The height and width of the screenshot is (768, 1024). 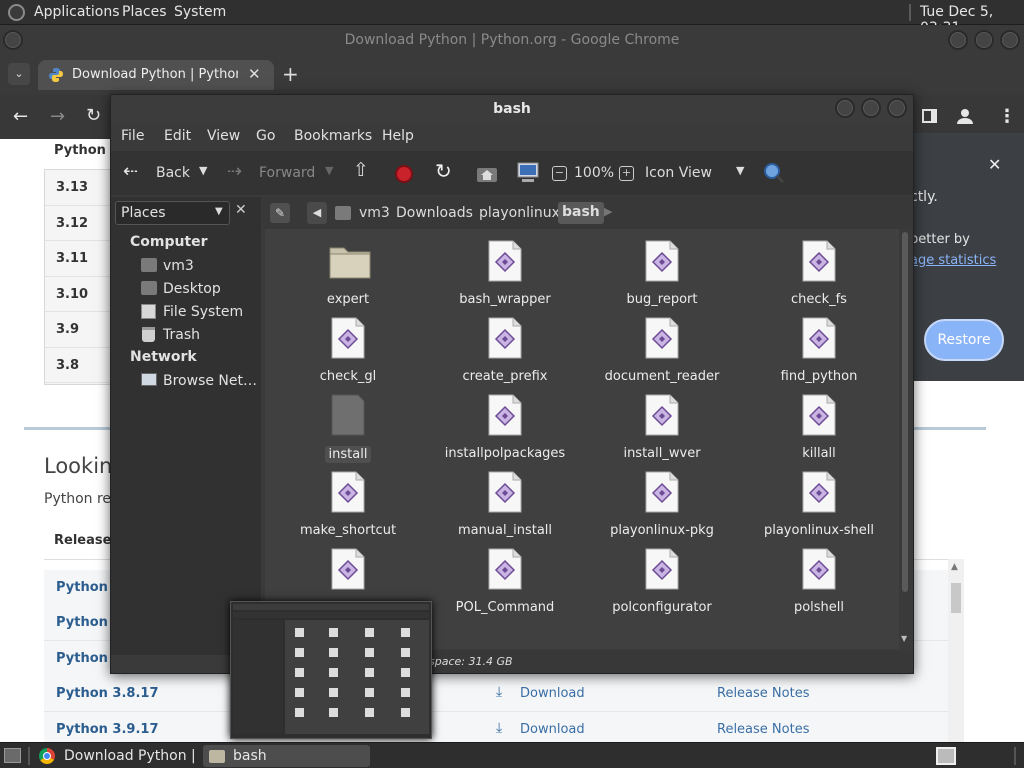 I want to click on system-menu: System, so click(x=200, y=12).